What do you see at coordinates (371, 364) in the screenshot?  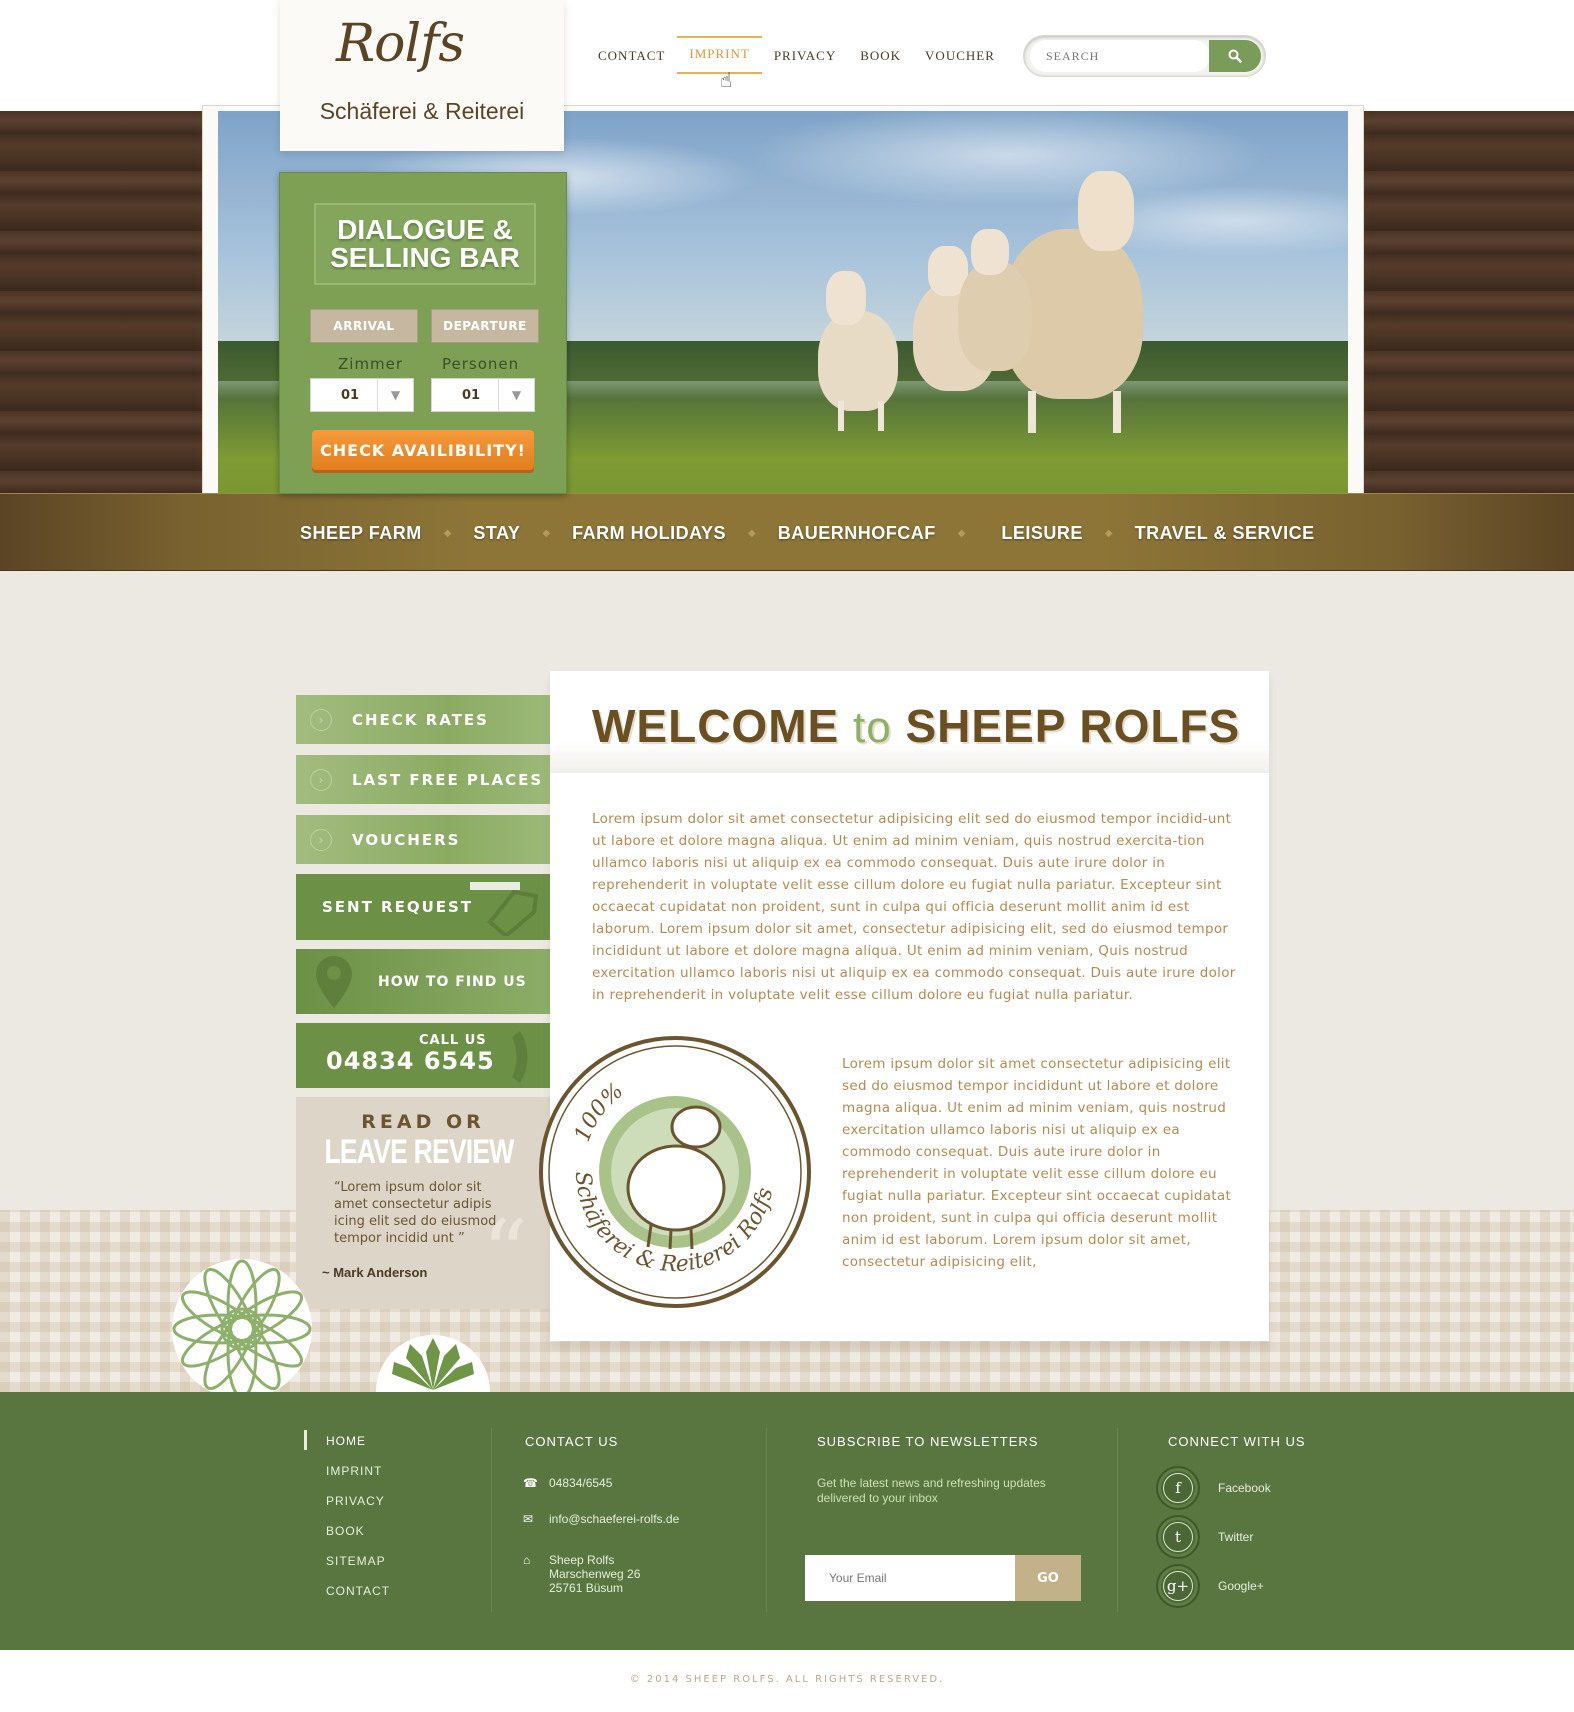 I see `zimmer-label: Zimmer` at bounding box center [371, 364].